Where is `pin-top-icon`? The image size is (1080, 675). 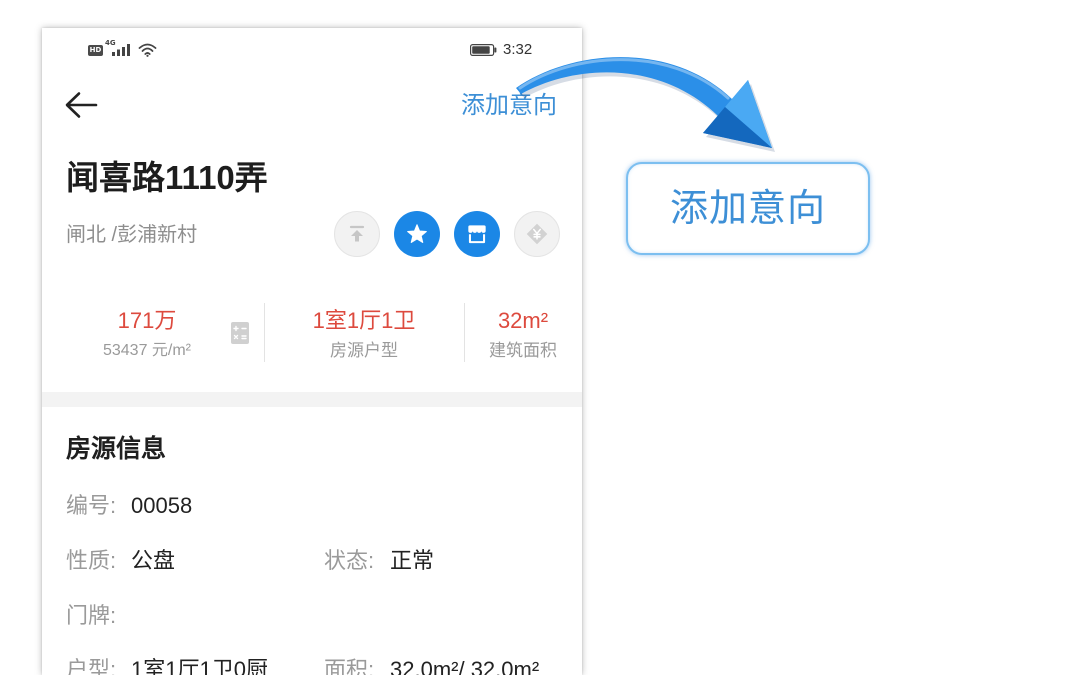
pin-top-icon is located at coordinates (357, 233).